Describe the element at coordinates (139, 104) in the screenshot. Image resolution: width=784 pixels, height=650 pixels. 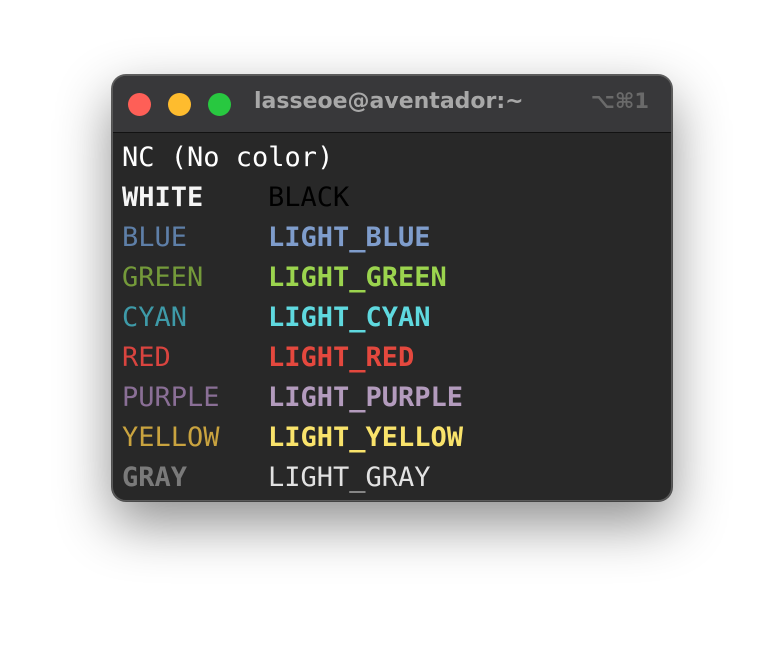
I see `close-button` at that location.